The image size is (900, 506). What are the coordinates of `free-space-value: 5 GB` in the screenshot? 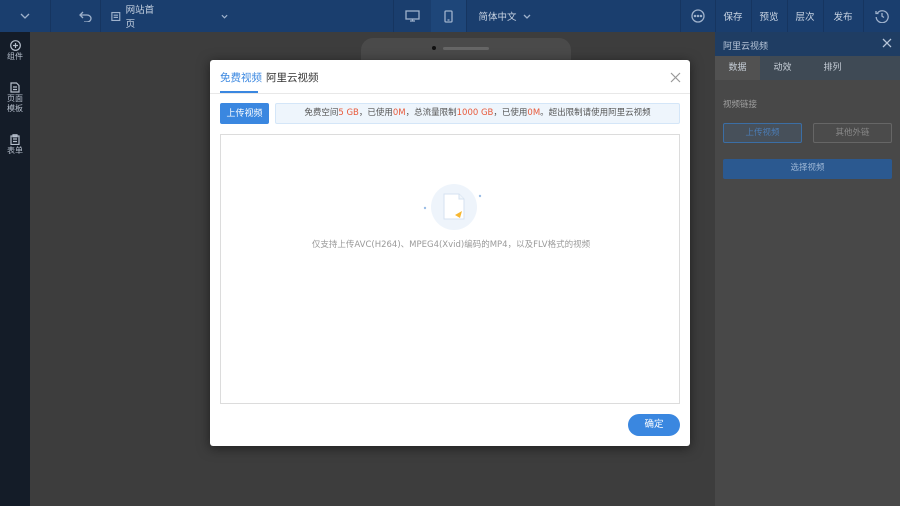 It's located at (348, 113).